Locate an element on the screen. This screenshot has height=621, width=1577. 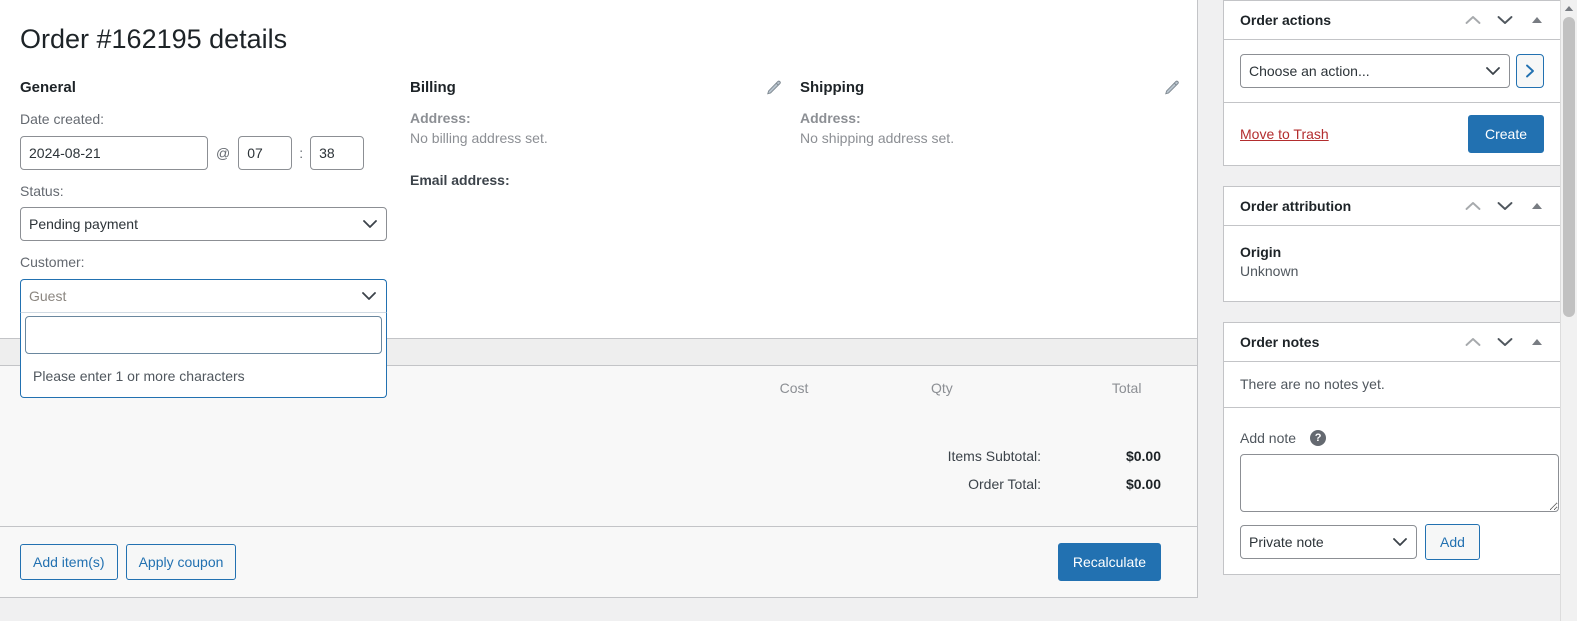
add-items-button: Add item(s) is located at coordinates (69, 562).